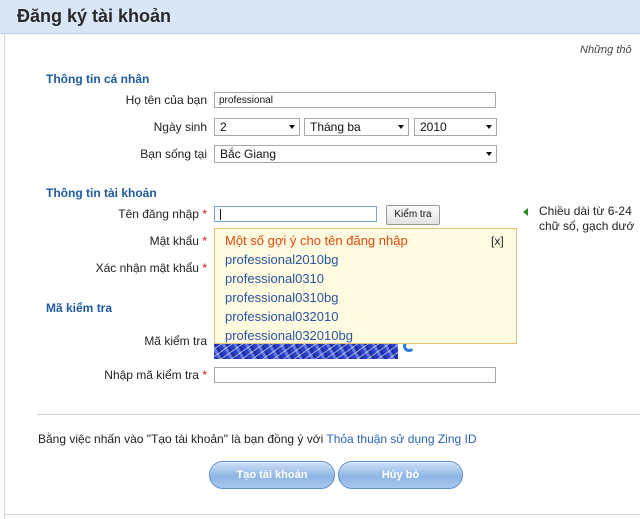 The height and width of the screenshot is (519, 640). Describe the element at coordinates (295, 214) in the screenshot. I see `username-input` at that location.